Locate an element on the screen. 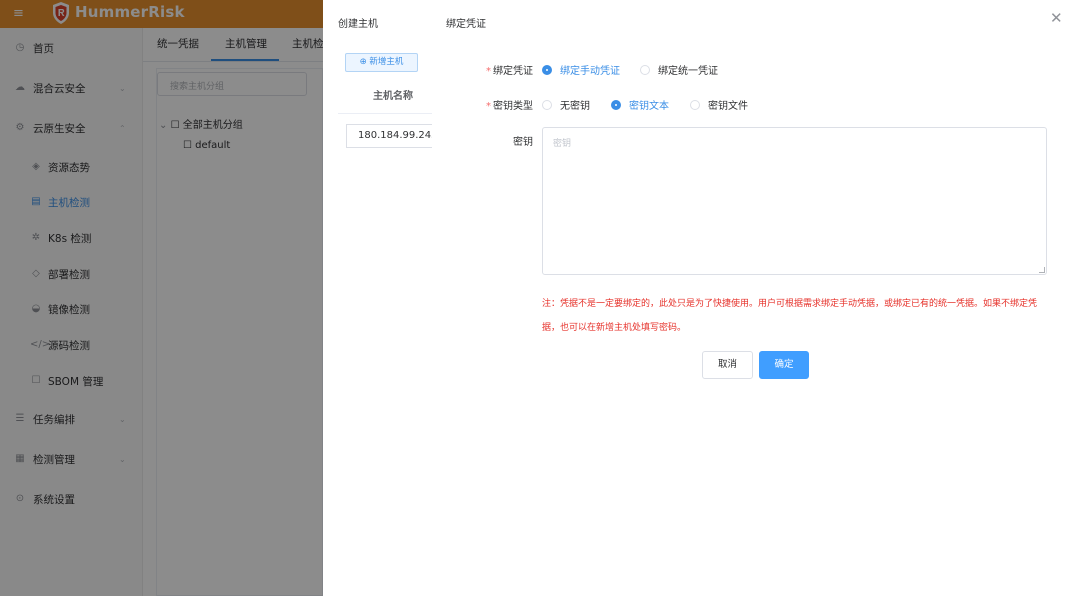  radio-label: 密钥文件 is located at coordinates (728, 106).